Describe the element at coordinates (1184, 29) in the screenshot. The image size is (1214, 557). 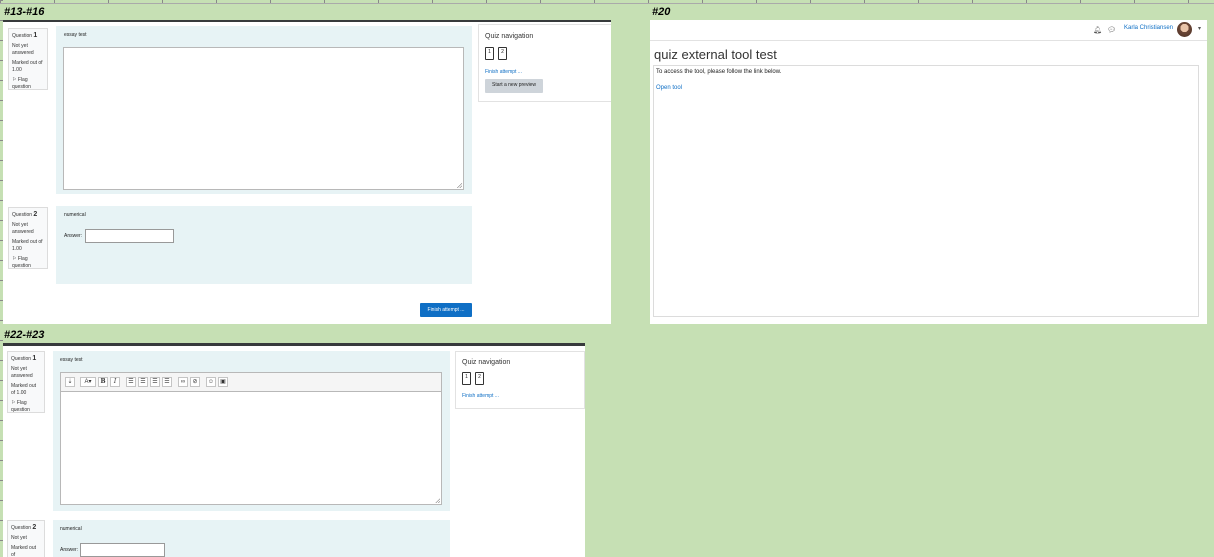
I see `user-avatar` at that location.